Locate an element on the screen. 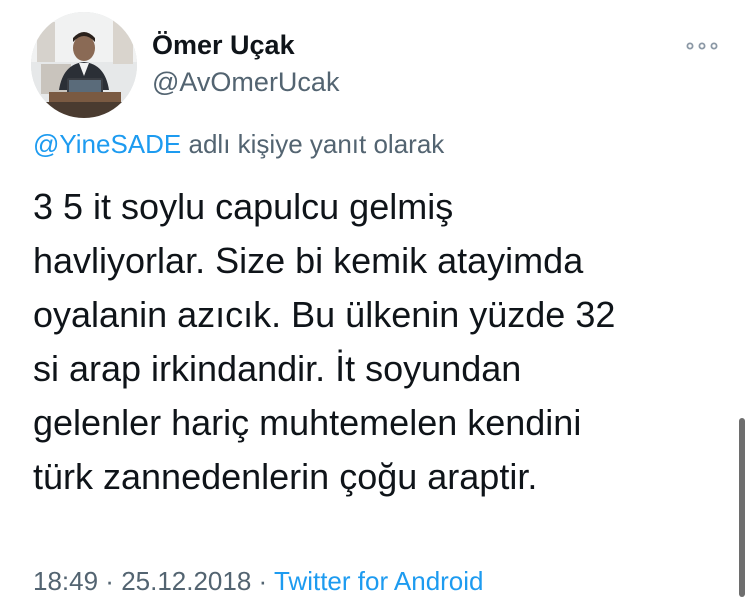  tweet-text-line: gelenler hariç muhtemelen kendini is located at coordinates (307, 422).